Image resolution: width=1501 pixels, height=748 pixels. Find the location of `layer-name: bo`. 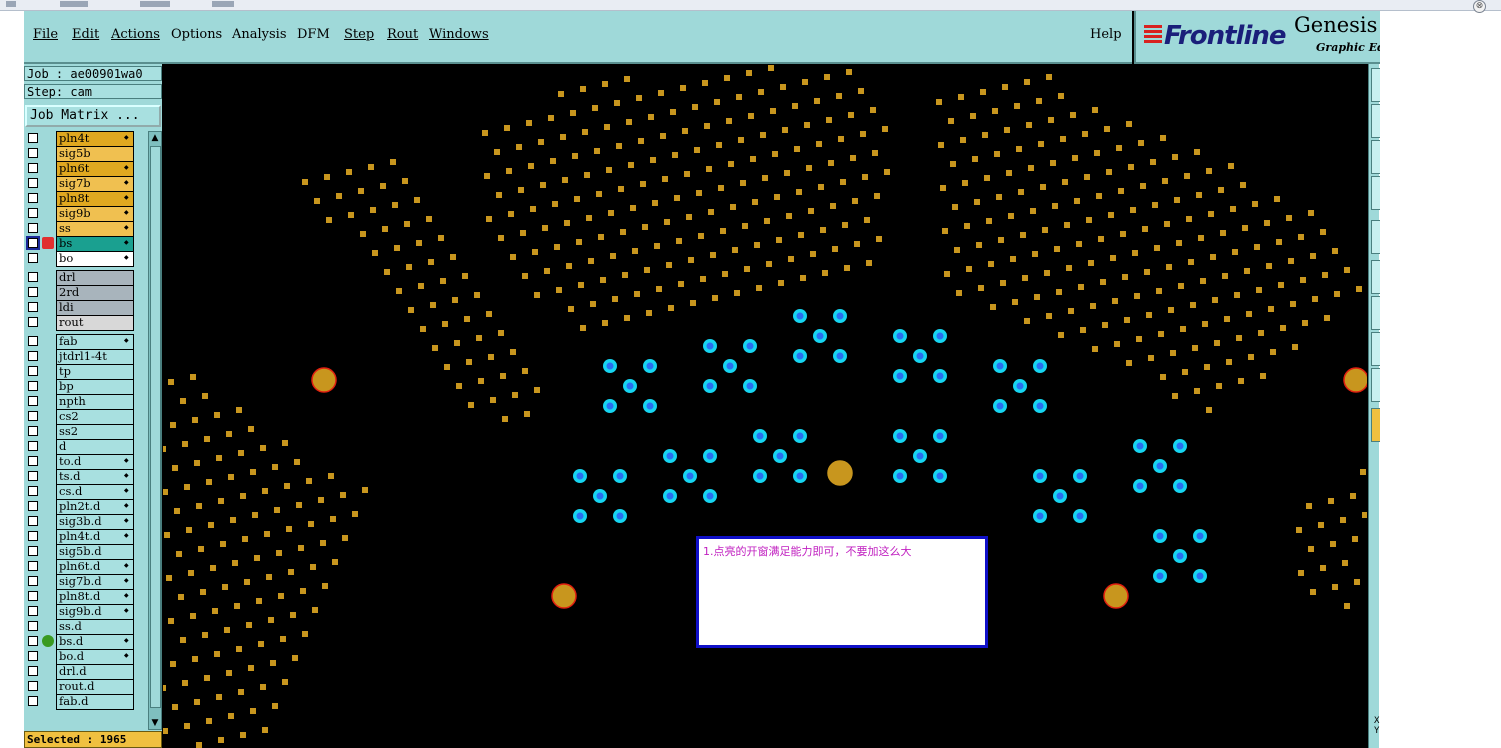

layer-name: bo is located at coordinates (95, 259).